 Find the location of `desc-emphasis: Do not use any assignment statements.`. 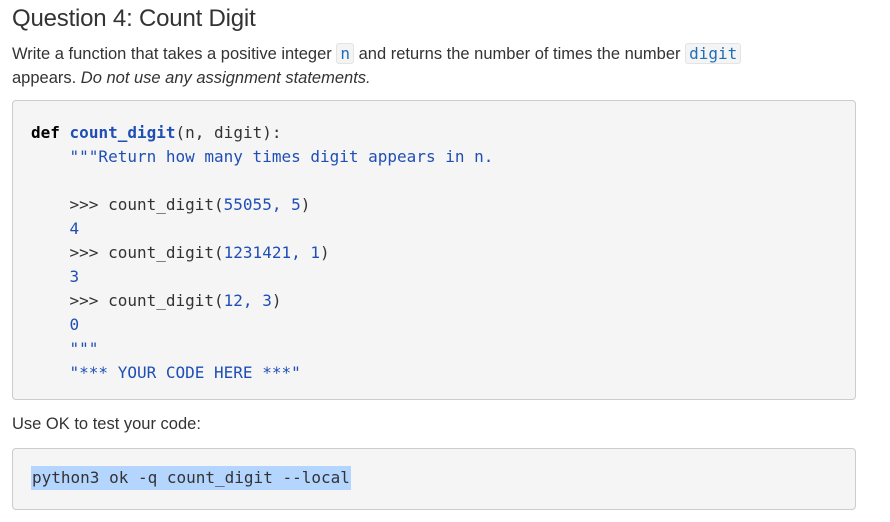

desc-emphasis: Do not use any assignment statements. is located at coordinates (225, 78).